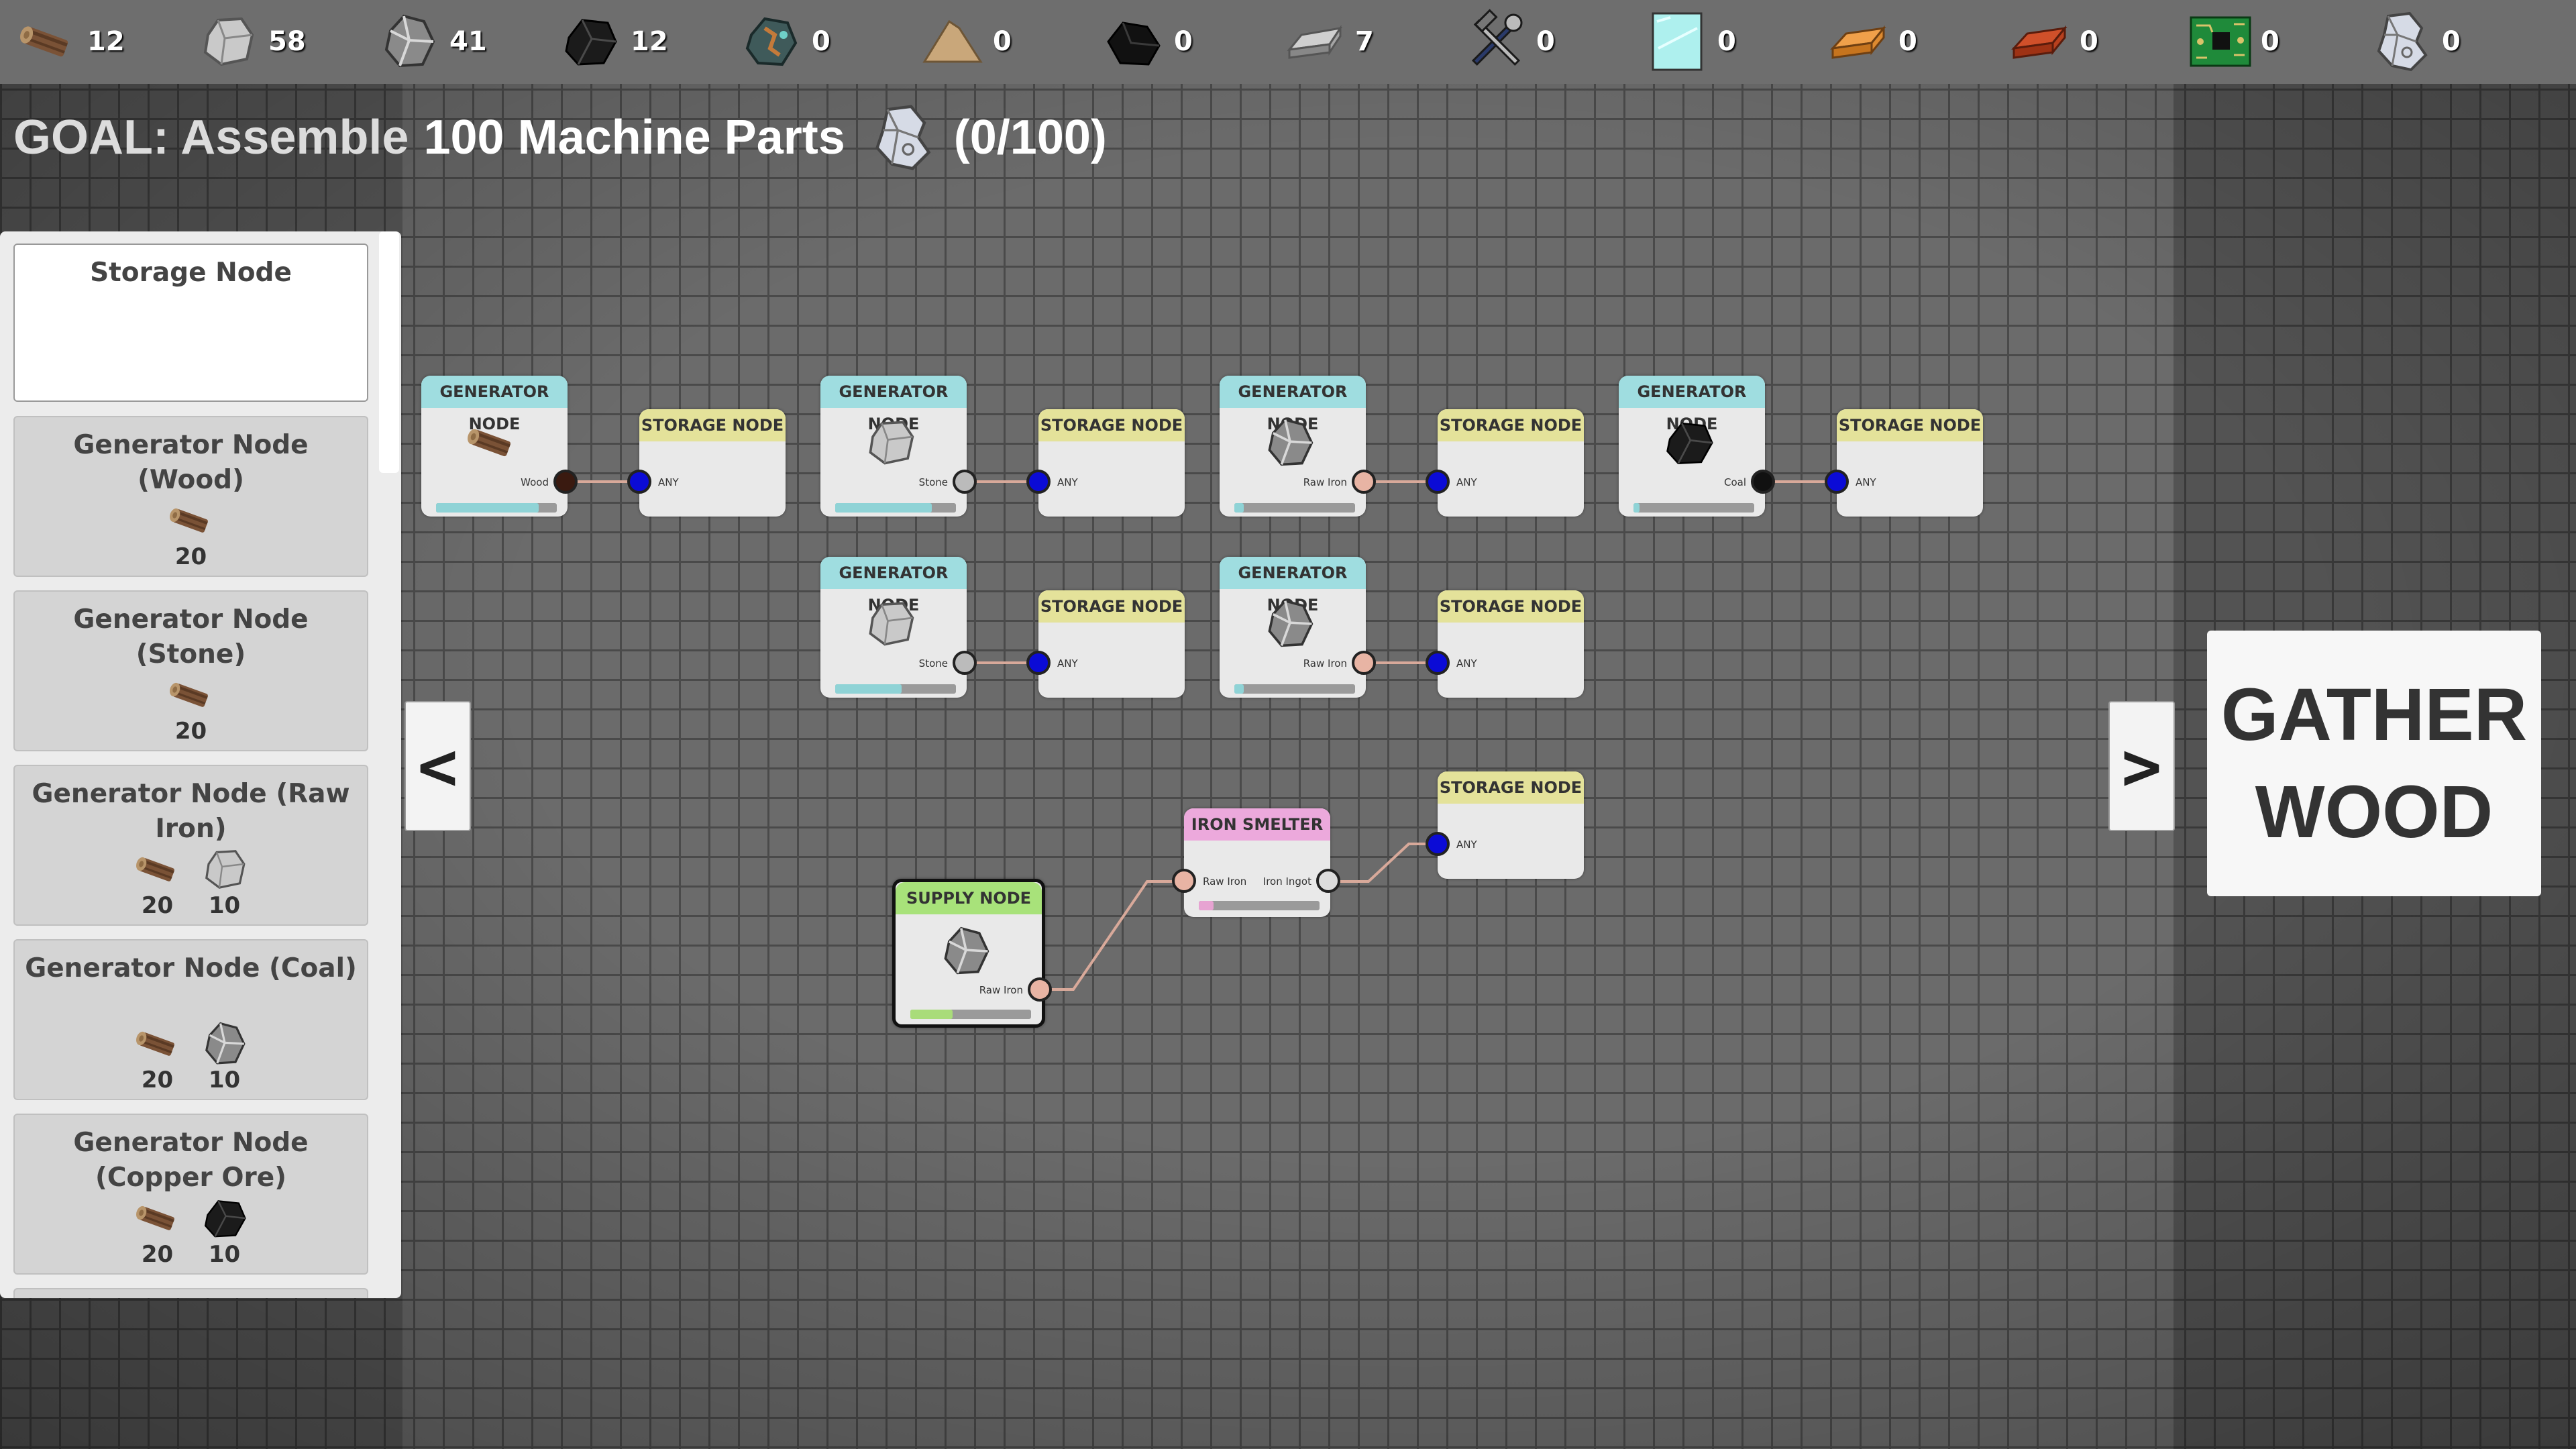 This screenshot has width=2576, height=1449. Describe the element at coordinates (1689, 443) in the screenshot. I see `coal-icon` at that location.